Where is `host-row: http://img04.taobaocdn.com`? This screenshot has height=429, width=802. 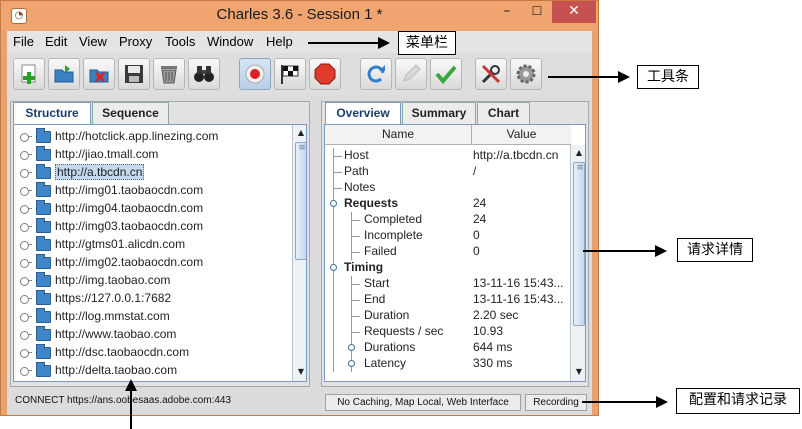
host-row: http://img04.taobaocdn.com is located at coordinates (160, 209).